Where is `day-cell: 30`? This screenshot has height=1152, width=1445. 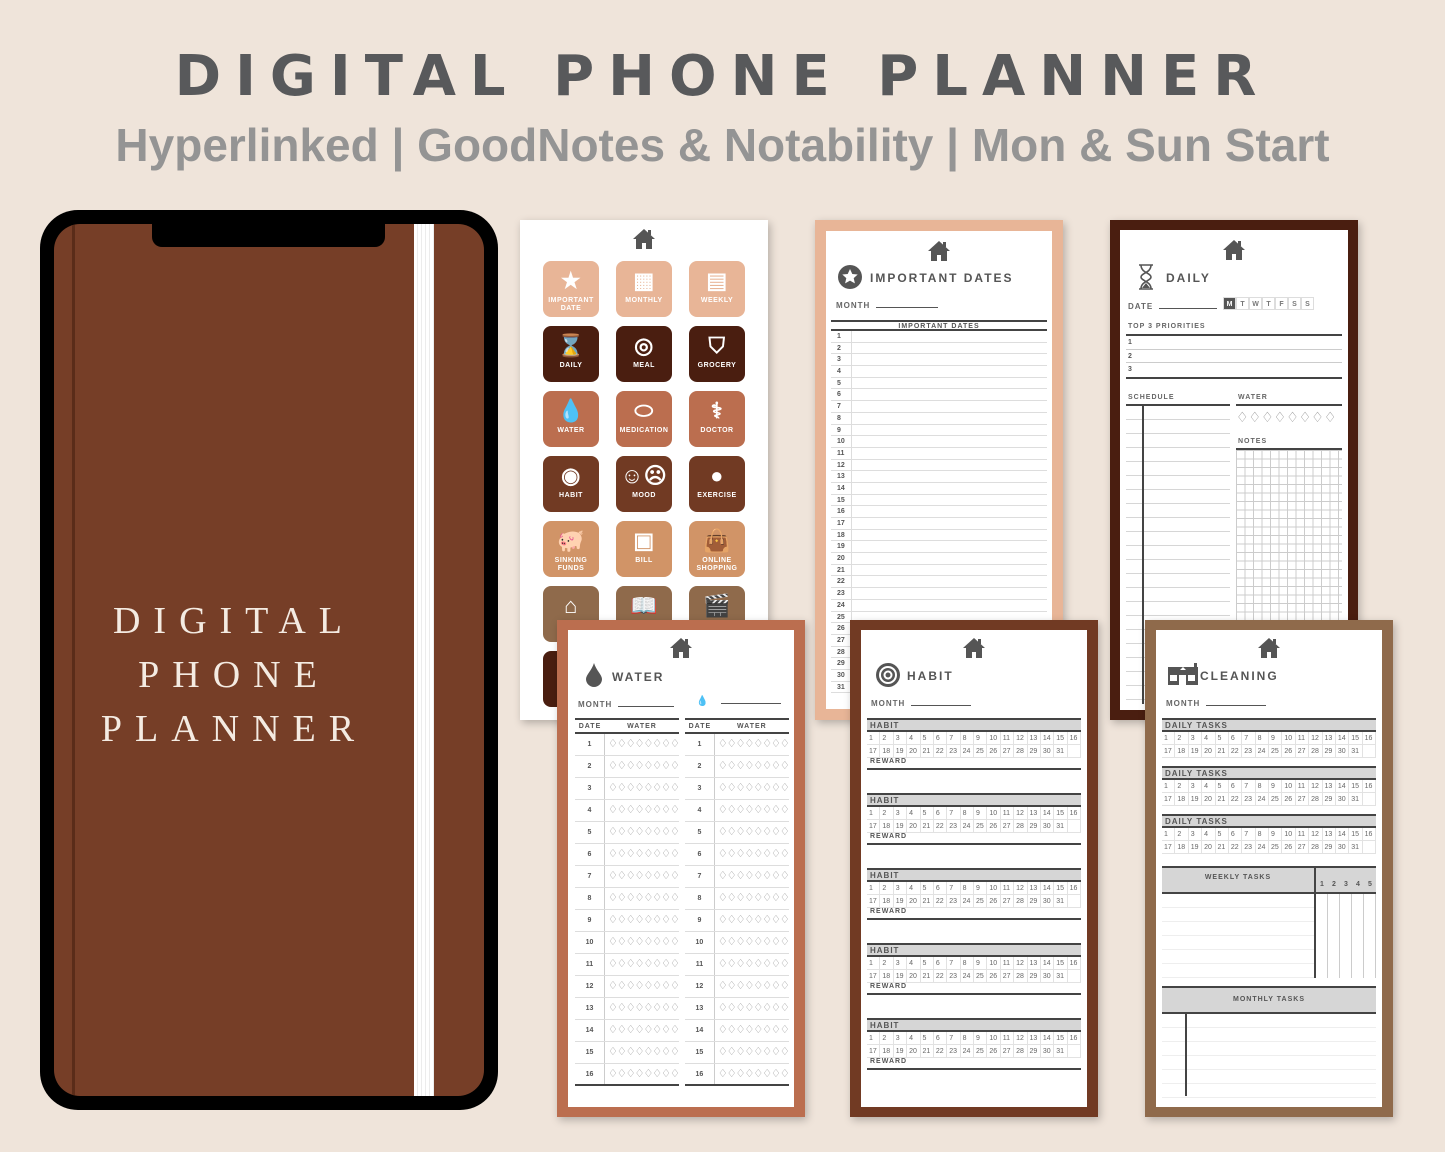
day-cell: 30 is located at coordinates (1047, 826).